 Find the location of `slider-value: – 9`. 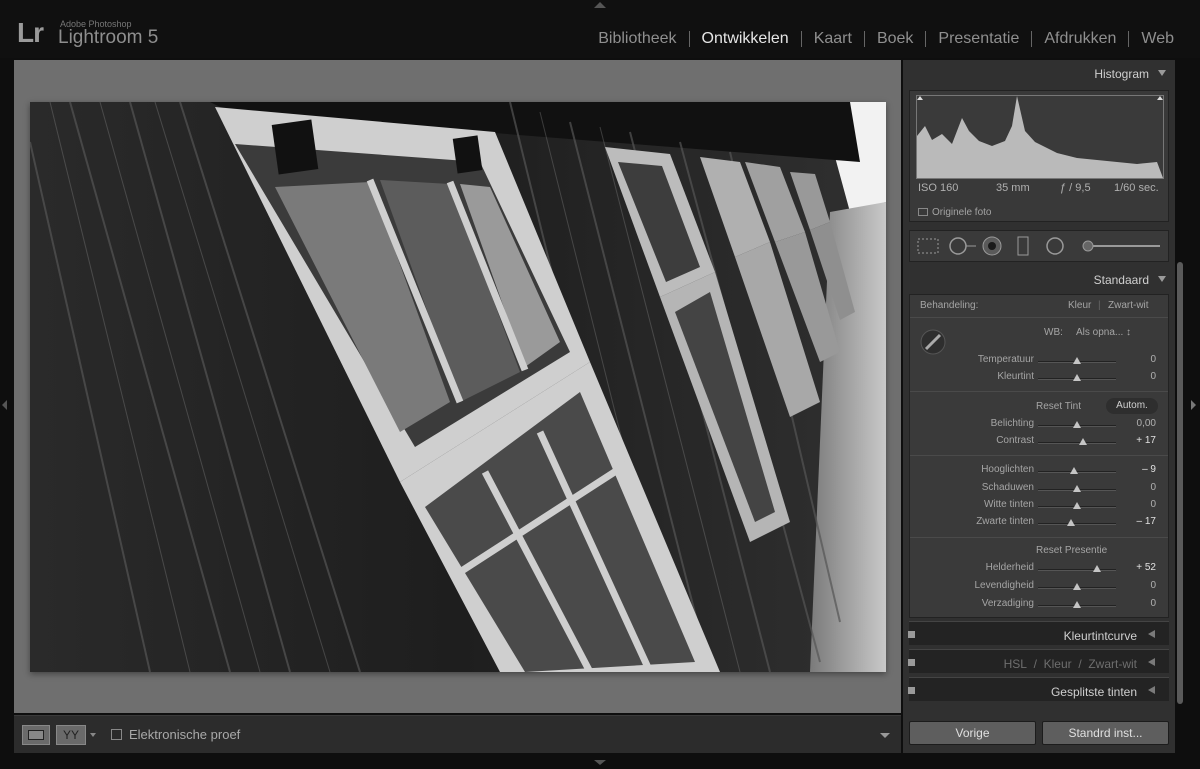

slider-value: – 9 is located at coordinates (1149, 469).